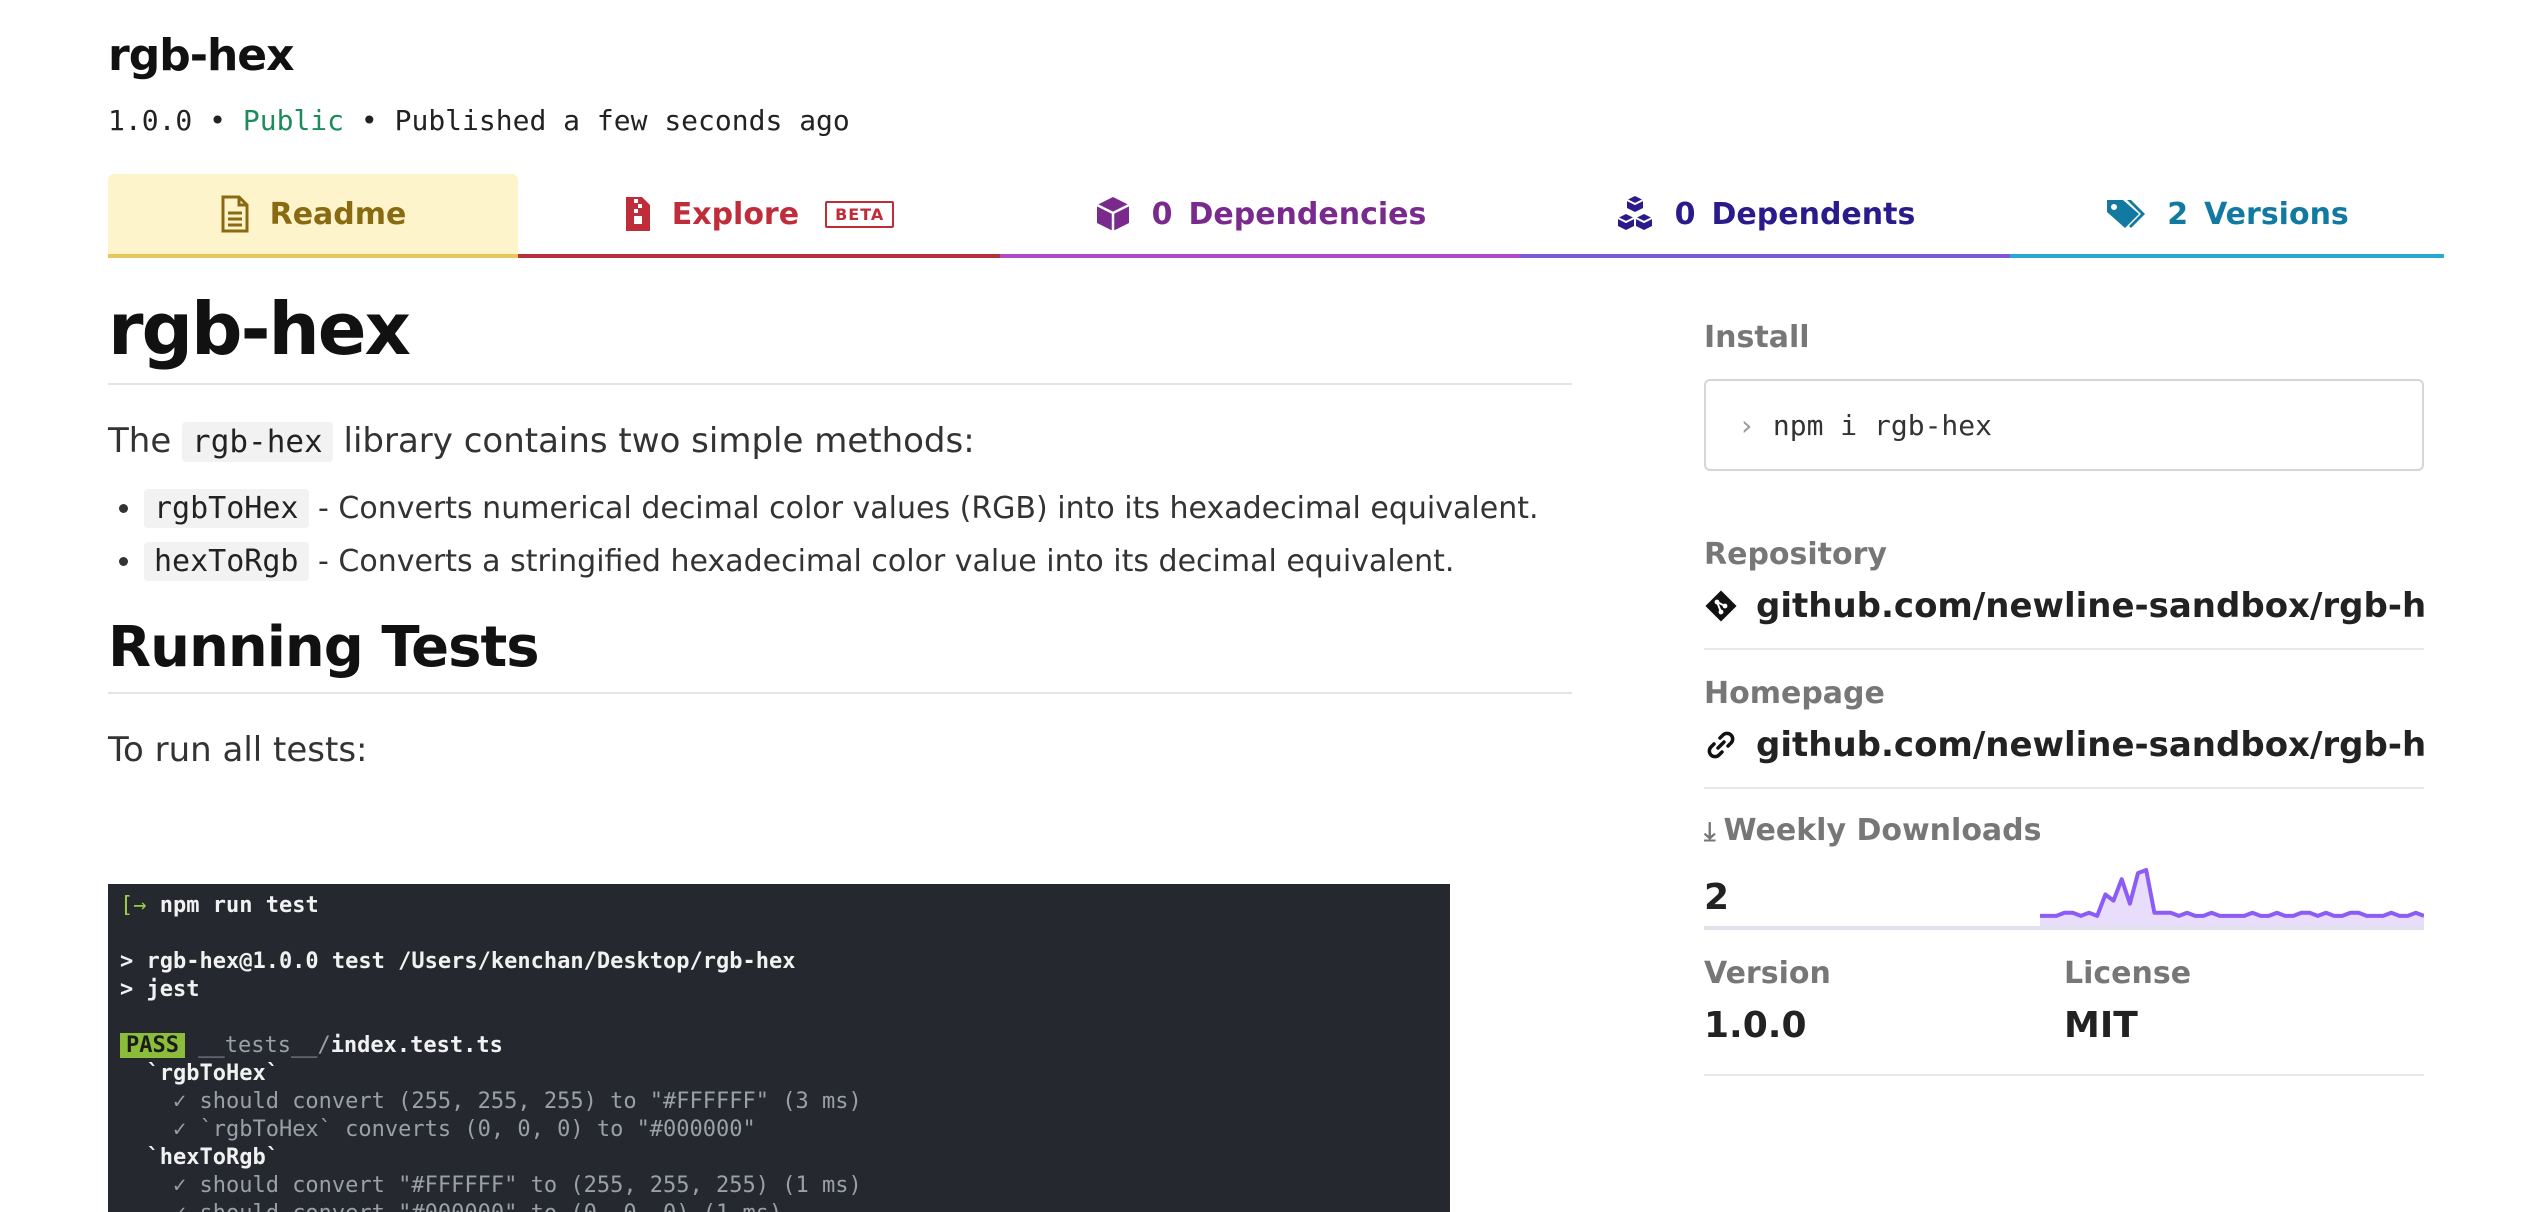  I want to click on install-command: npm i rgb-hex, so click(1882, 425).